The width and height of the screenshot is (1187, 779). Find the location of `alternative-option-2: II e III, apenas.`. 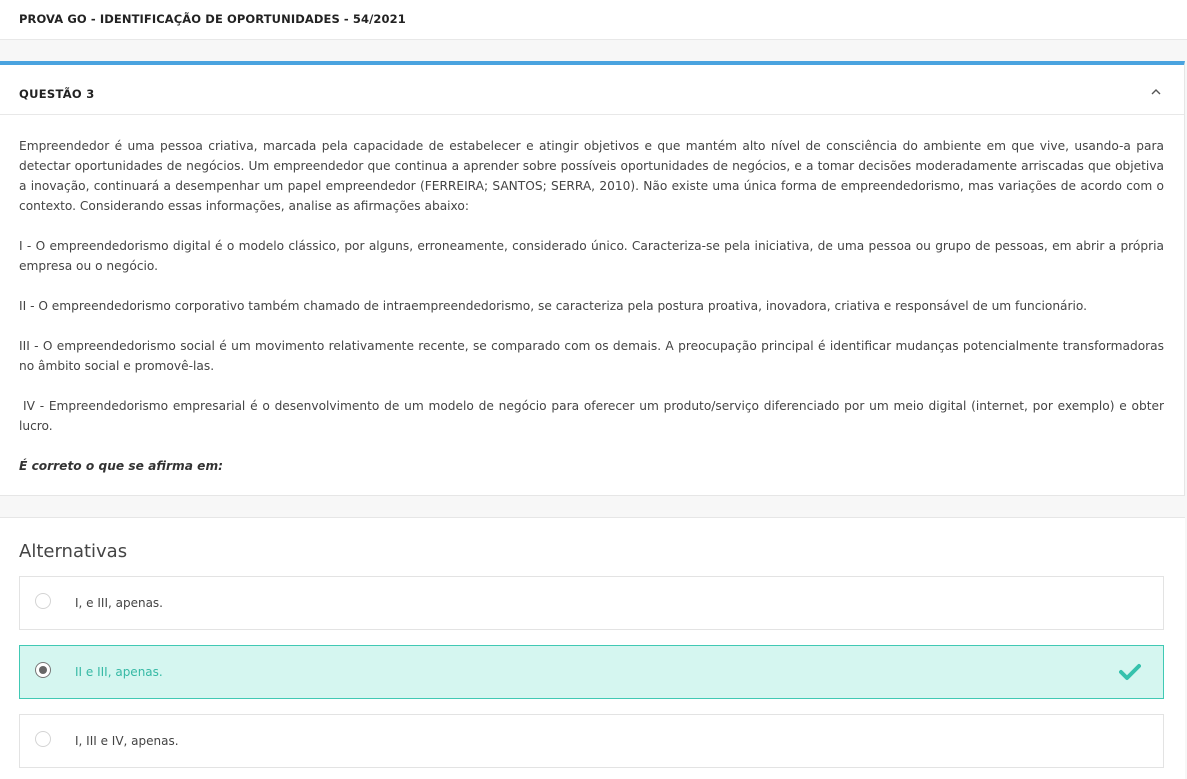

alternative-option-2: II e III, apenas. is located at coordinates (591, 672).